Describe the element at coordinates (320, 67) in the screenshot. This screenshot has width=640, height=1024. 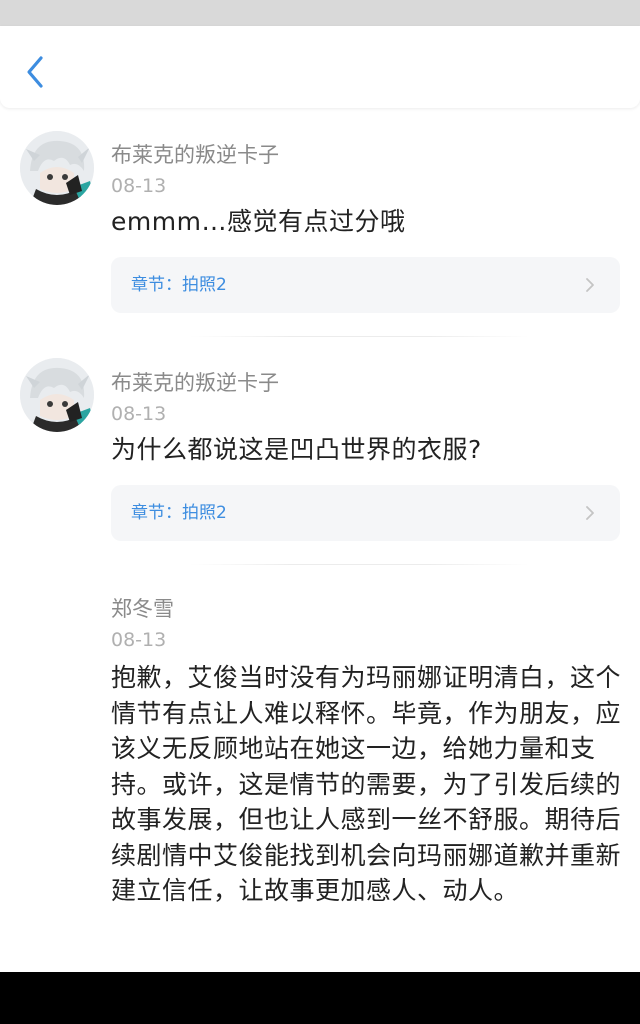
I see `app-header` at that location.